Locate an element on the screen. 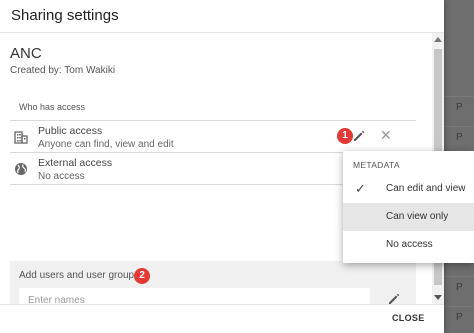  building-icon is located at coordinates (21, 137).